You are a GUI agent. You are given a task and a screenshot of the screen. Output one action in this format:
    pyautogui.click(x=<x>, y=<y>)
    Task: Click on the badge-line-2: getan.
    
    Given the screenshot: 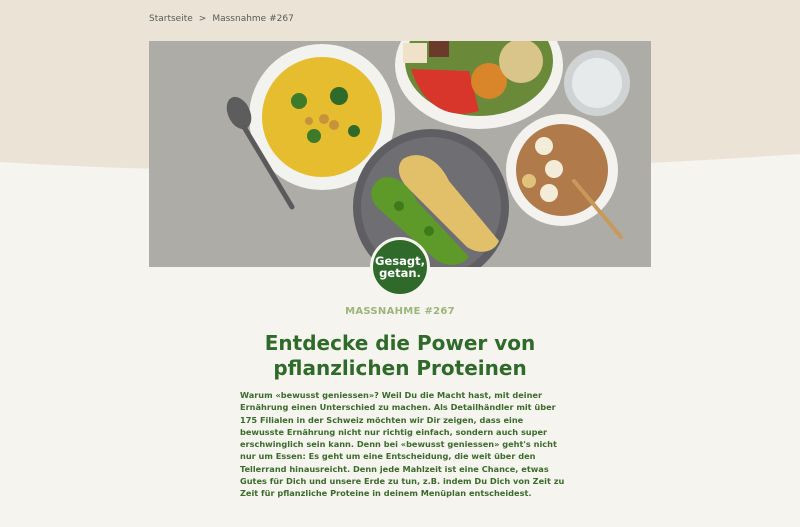 What is the action you would take?
    pyautogui.click(x=400, y=273)
    